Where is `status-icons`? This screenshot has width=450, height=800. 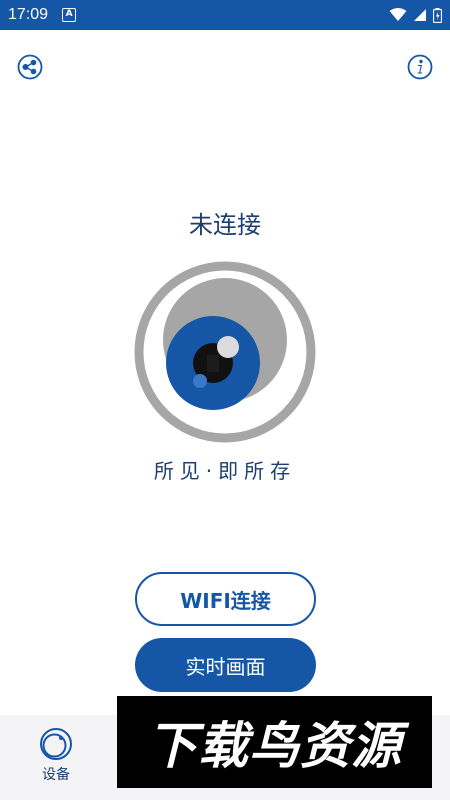
status-icons is located at coordinates (415, 15).